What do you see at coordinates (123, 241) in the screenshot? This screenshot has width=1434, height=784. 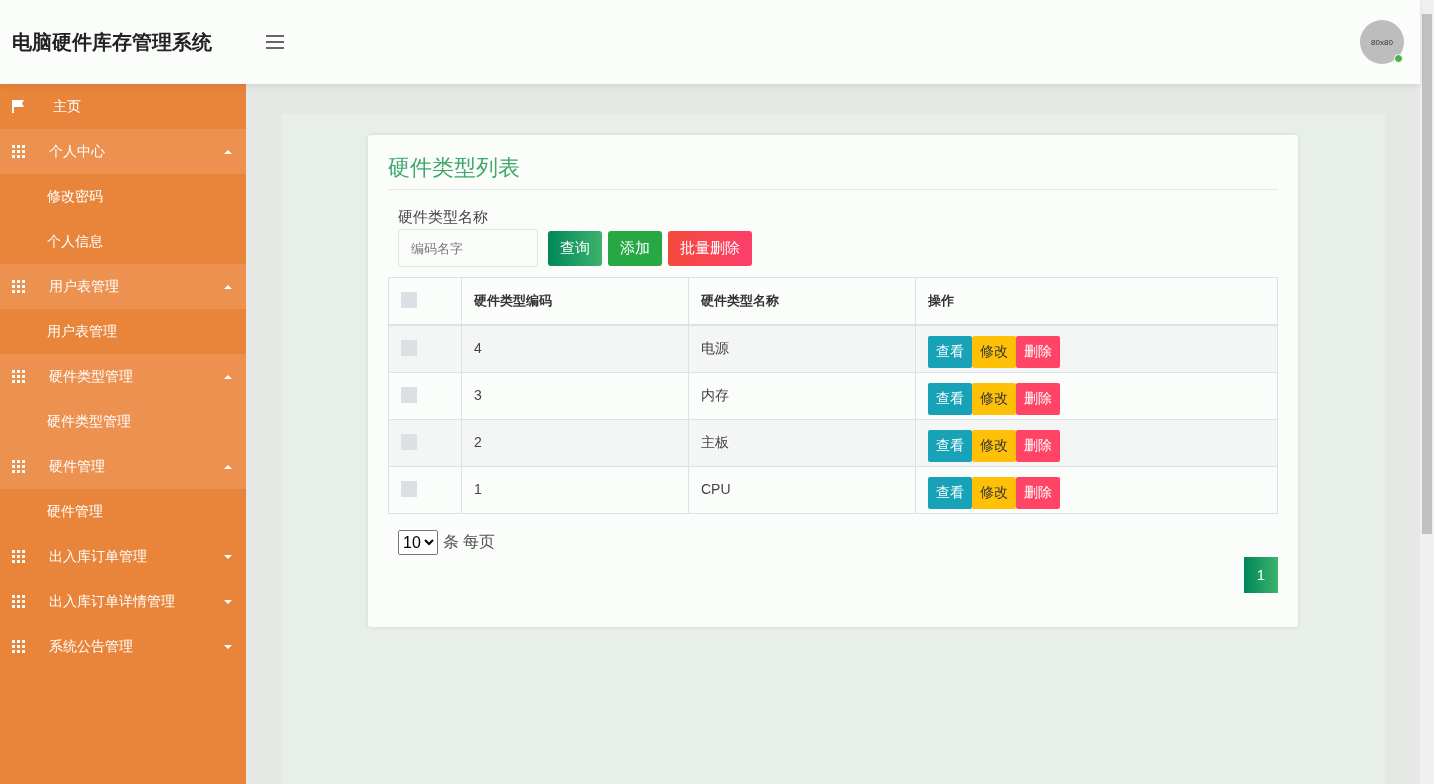 I see `sidebar-subitem: 个人信息` at bounding box center [123, 241].